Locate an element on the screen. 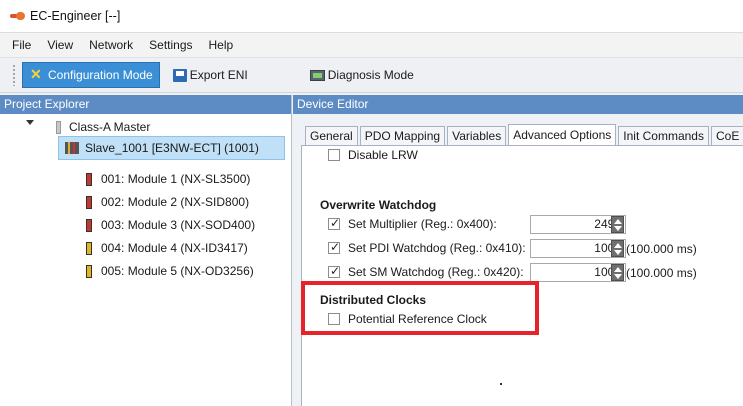 The height and width of the screenshot is (406, 743). set-sm-watchdog-checkbox is located at coordinates (334, 271).